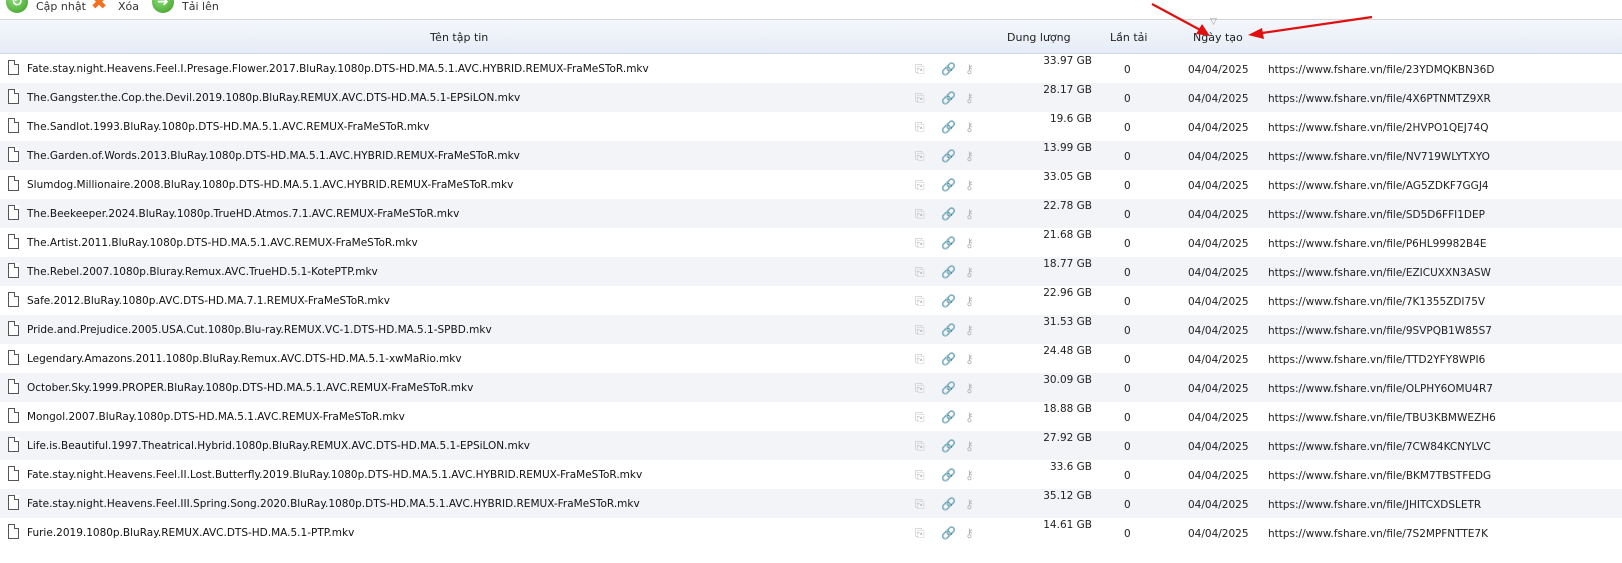 This screenshot has width=1622, height=563. Describe the element at coordinates (1379, 157) in the screenshot. I see `file-link: https://www.fshare.vn/file/NV719WLYTXYO` at that location.